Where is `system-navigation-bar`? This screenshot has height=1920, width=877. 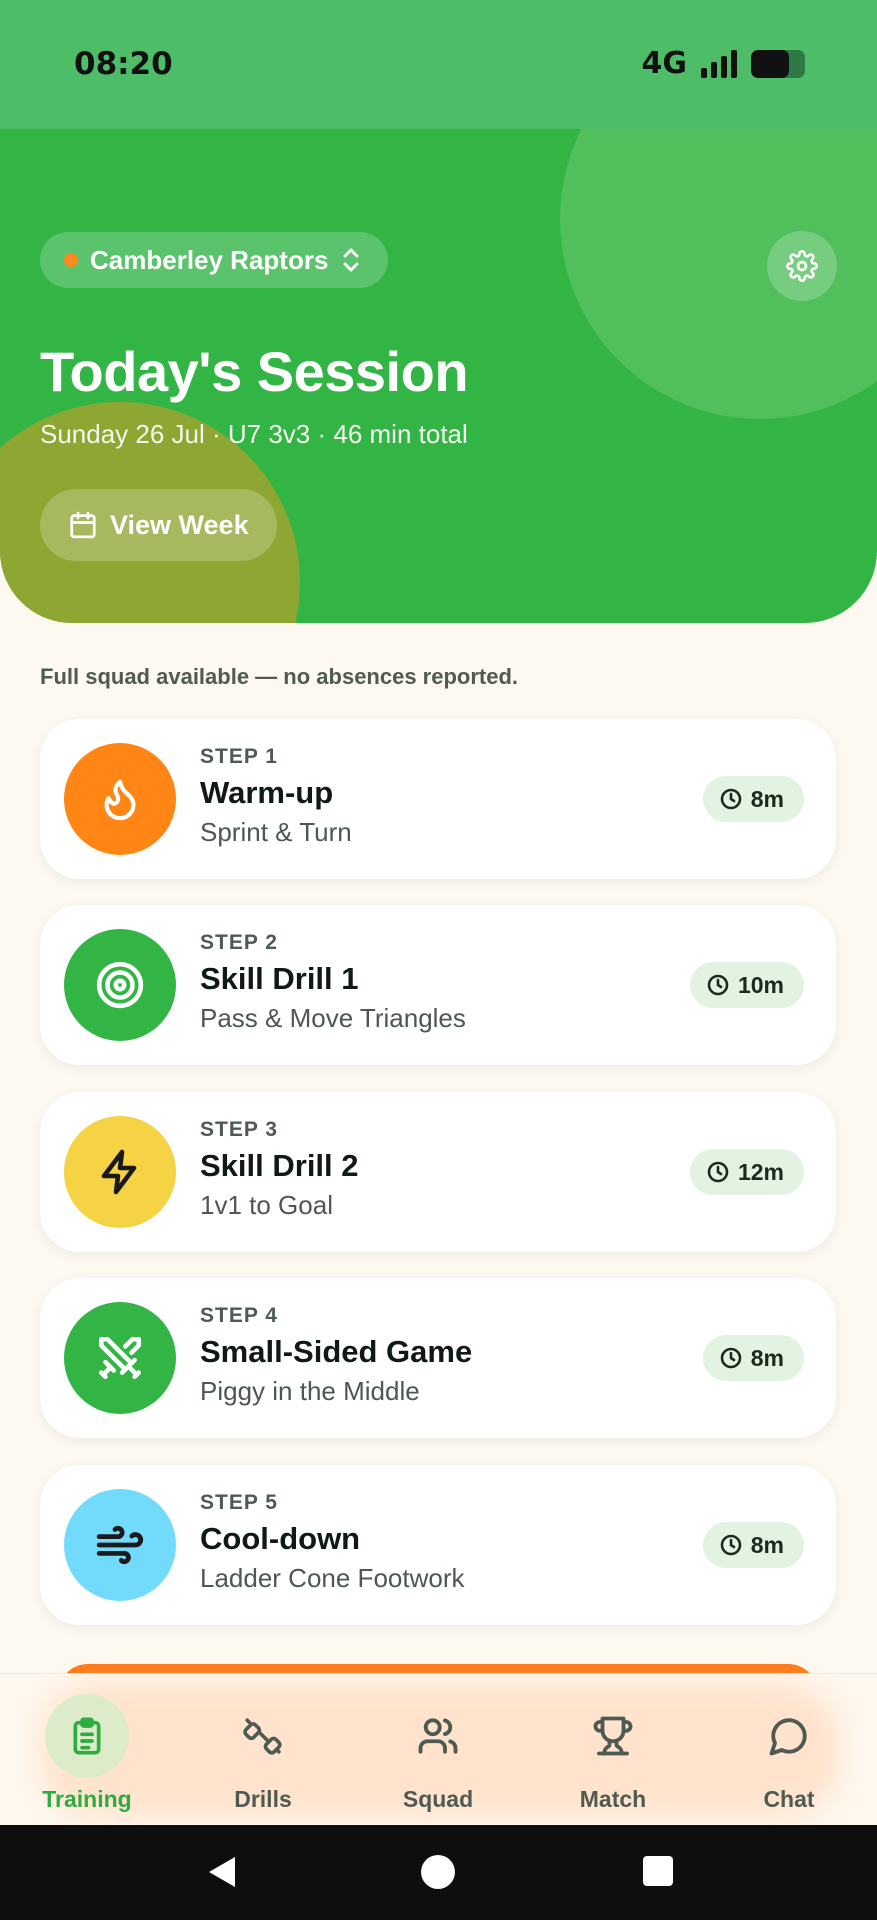 system-navigation-bar is located at coordinates (438, 1872).